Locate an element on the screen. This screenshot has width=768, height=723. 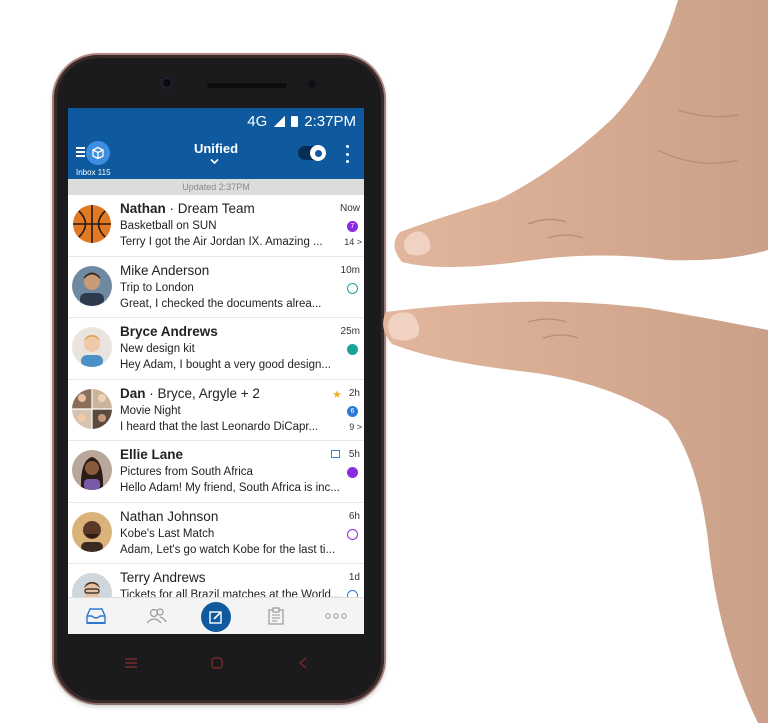
message-sender: Dan · Bryce, Argyle + 2 is located at coordinates (190, 393).